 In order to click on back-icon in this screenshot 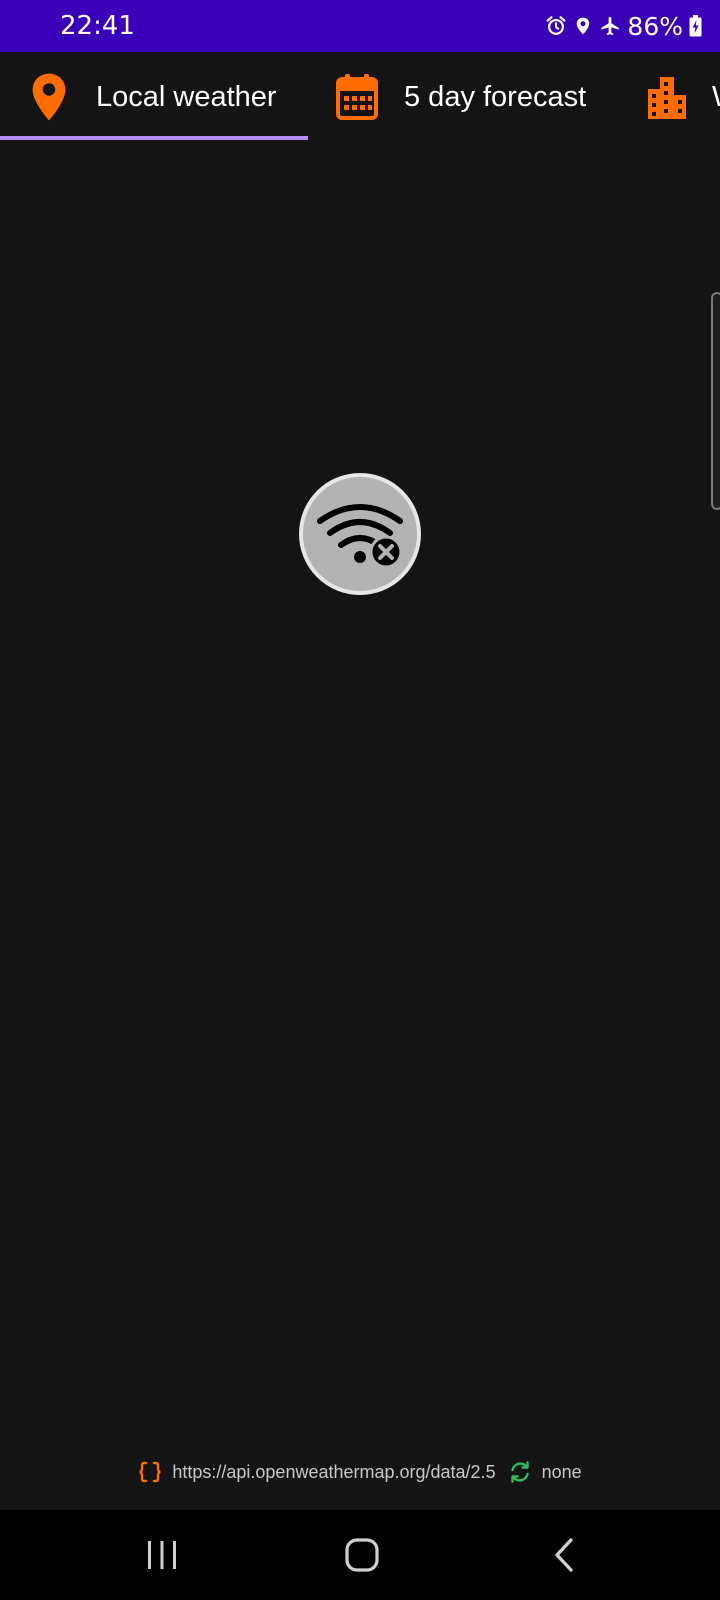, I will do `click(564, 1555)`.